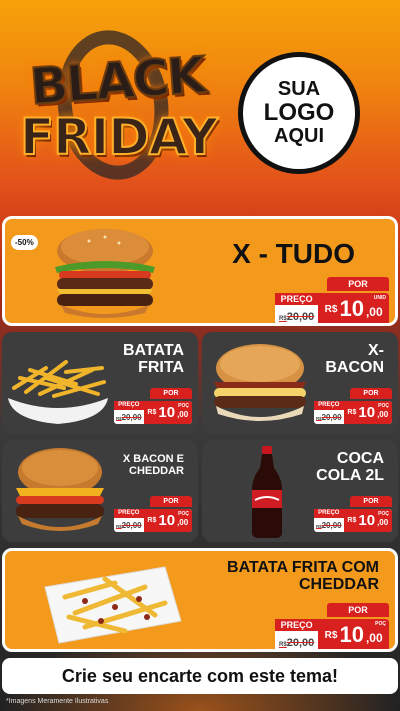 The height and width of the screenshot is (711, 400). What do you see at coordinates (153, 359) in the screenshot?
I see `product-name: BATATA FRITA` at bounding box center [153, 359].